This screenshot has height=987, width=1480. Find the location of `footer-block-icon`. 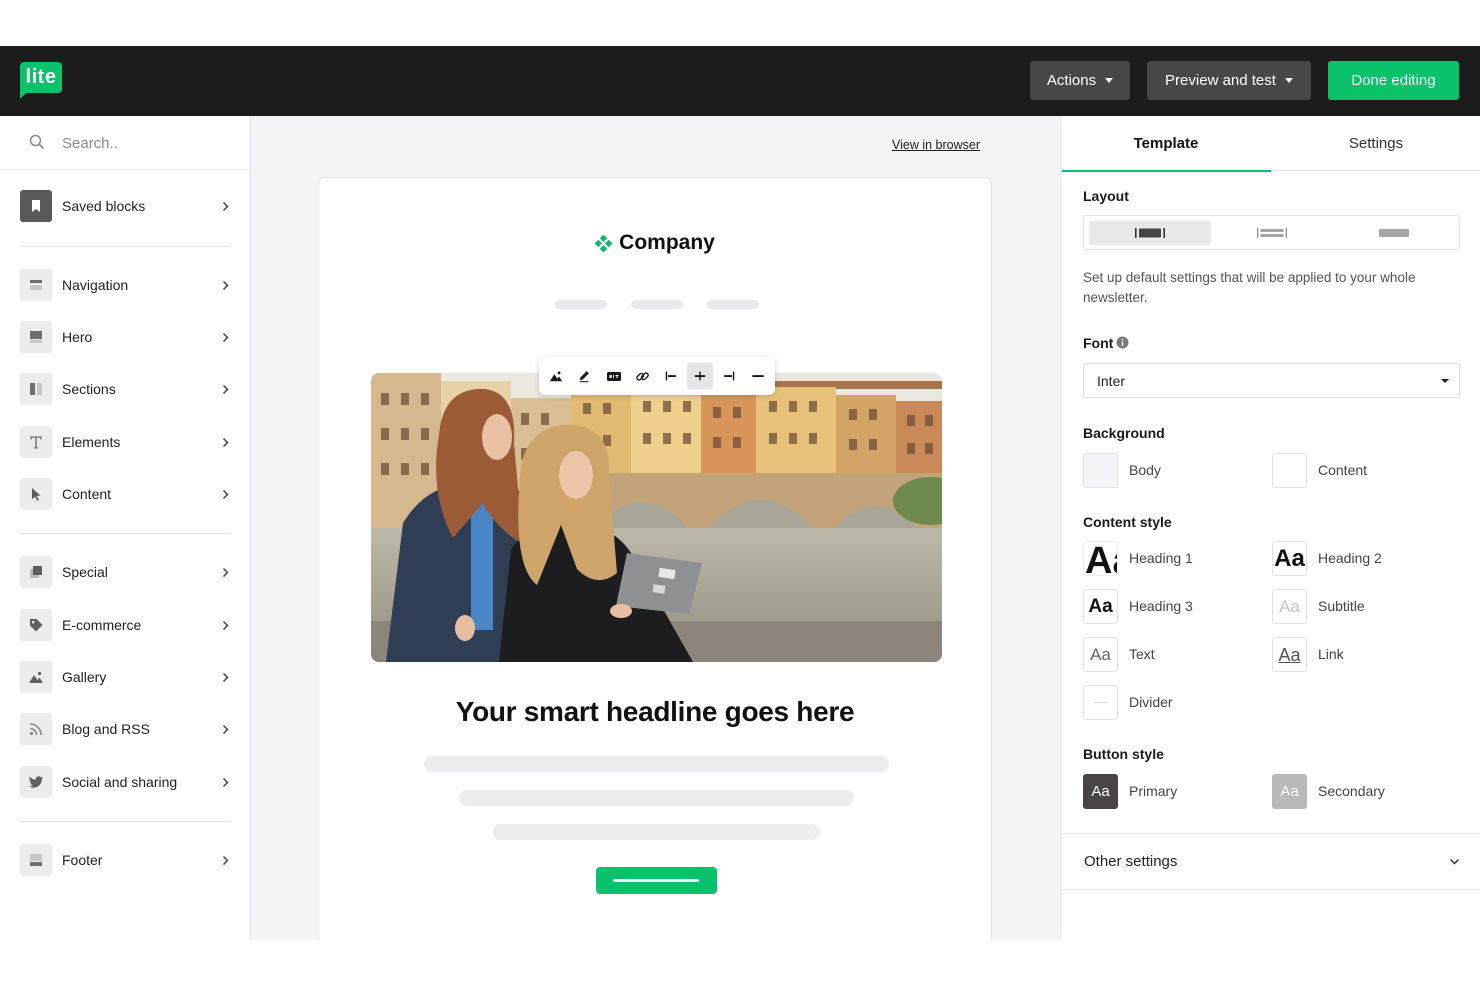

footer-block-icon is located at coordinates (36, 860).